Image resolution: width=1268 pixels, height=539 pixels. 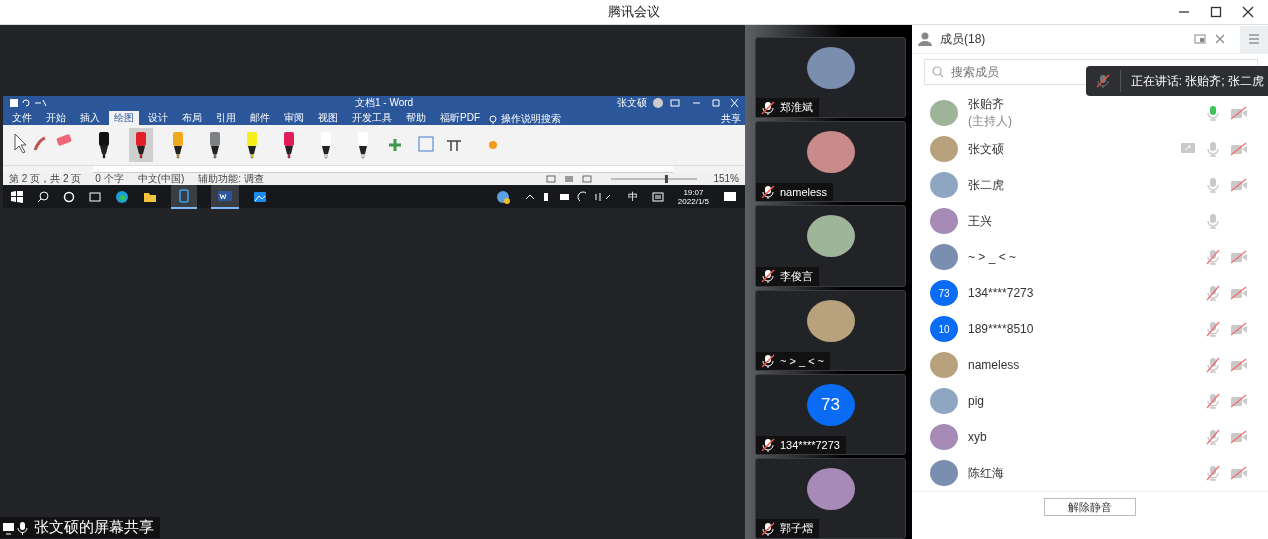 What do you see at coordinates (726, 179) in the screenshot?
I see `zoom-percent: 151%` at bounding box center [726, 179].